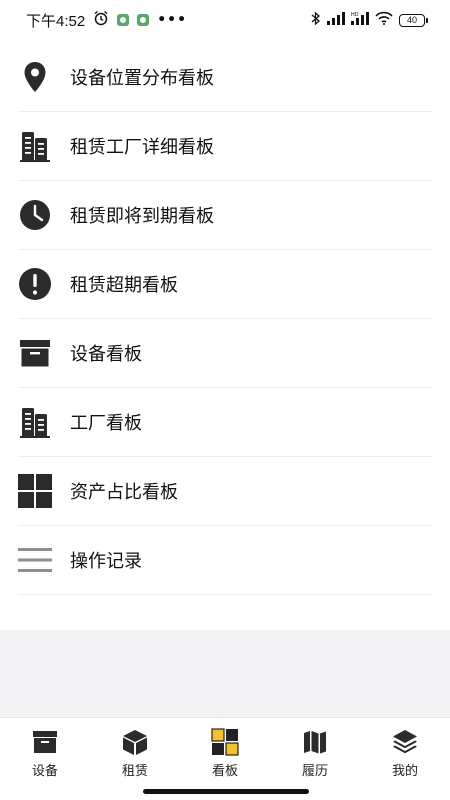  Describe the element at coordinates (360, 20) in the screenshot. I see `hd-signal-icon: HD` at that location.